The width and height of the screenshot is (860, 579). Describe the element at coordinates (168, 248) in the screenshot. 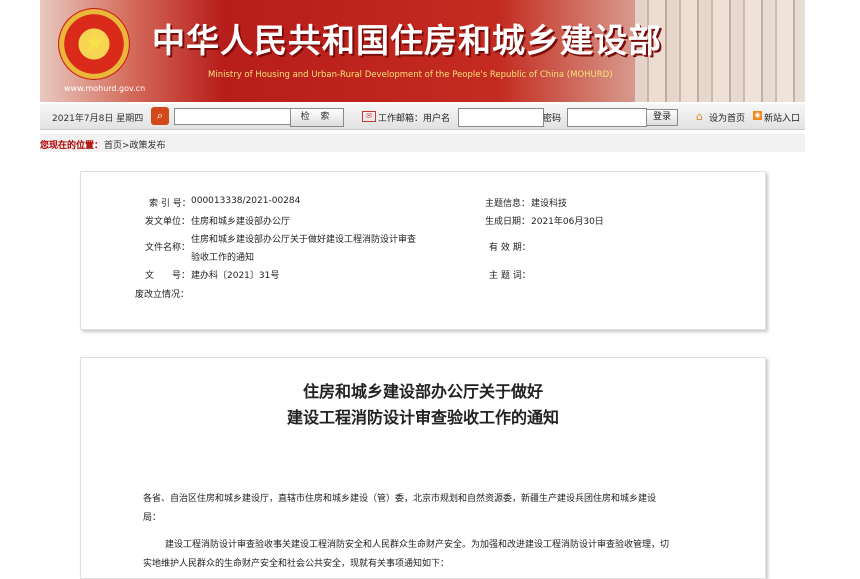

I see `filename-label: 文件名称：` at that location.